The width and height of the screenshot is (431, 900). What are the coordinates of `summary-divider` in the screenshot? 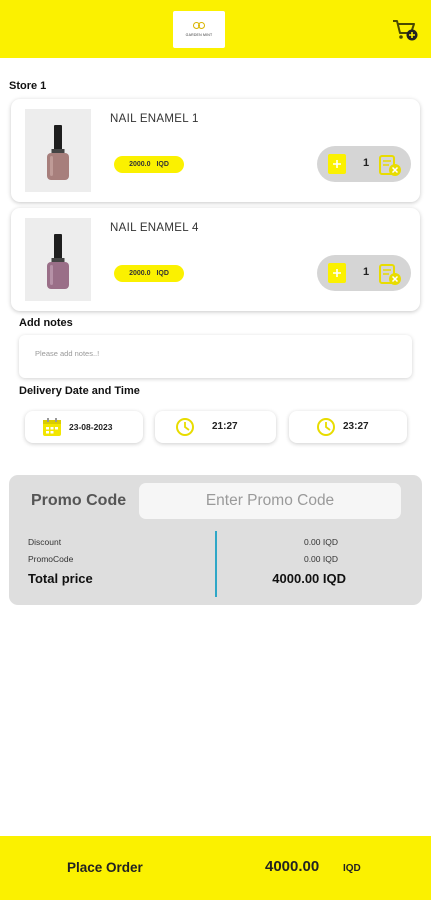 It's located at (216, 564).